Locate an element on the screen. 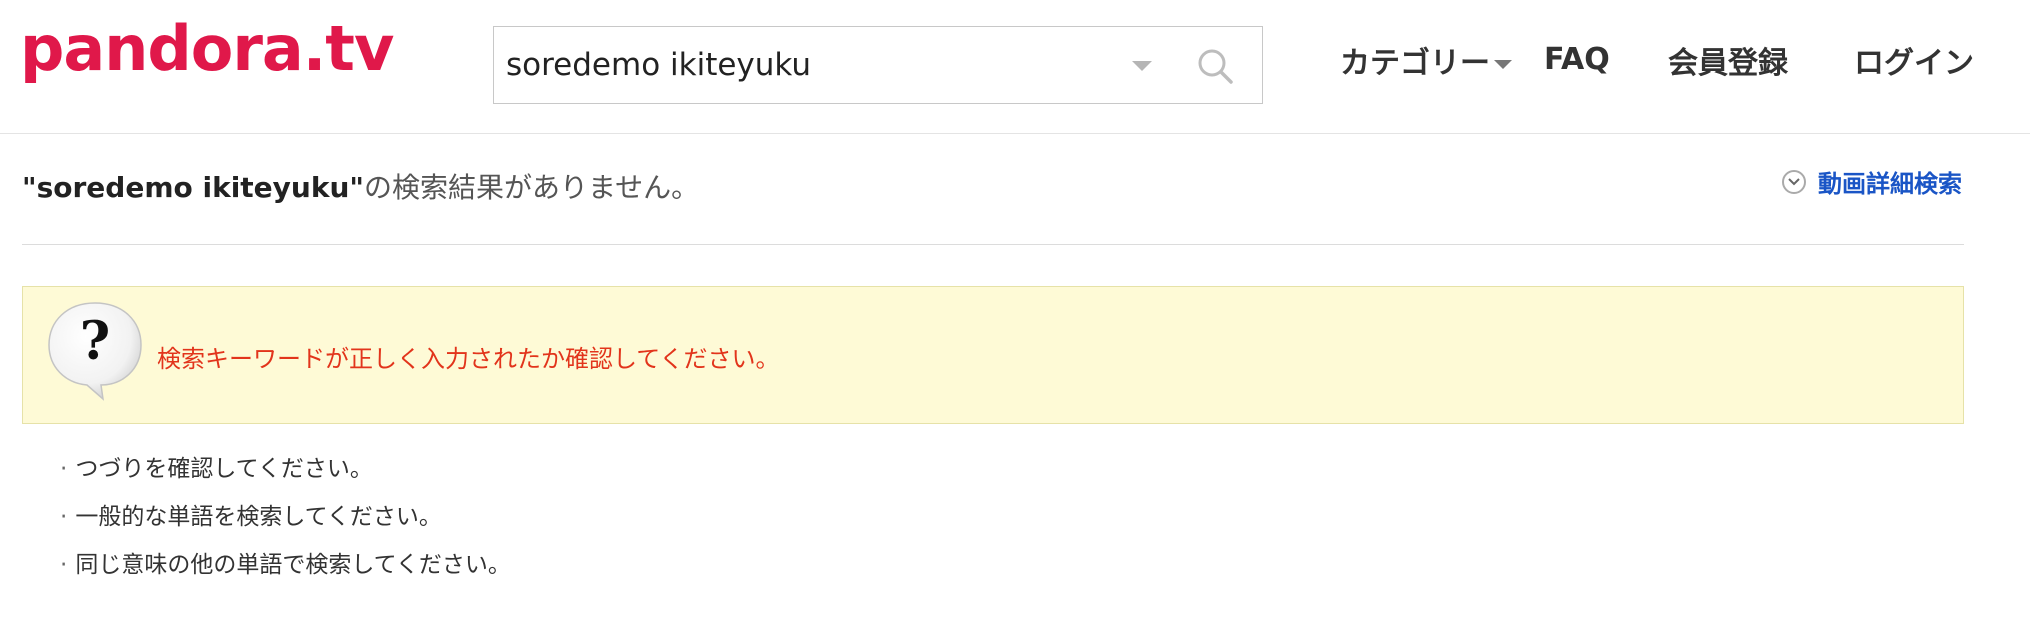 This screenshot has width=2030, height=628. list-item: · 一般的な単語を検索してください。 is located at coordinates (251, 517).